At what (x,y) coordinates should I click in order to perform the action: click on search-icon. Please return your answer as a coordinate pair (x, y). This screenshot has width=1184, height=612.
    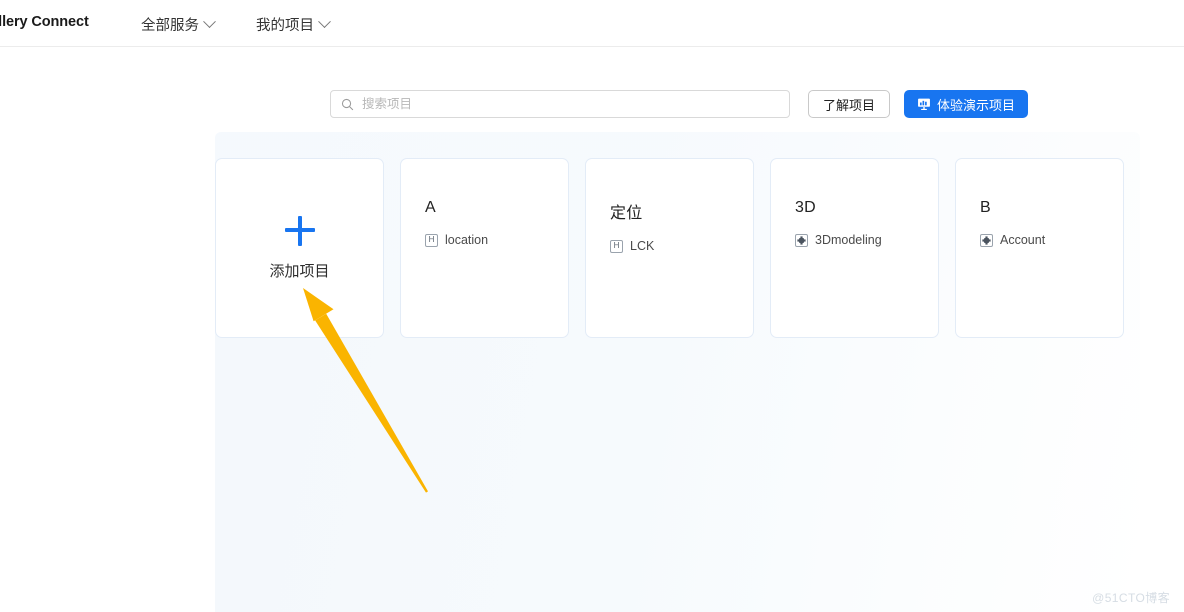
    Looking at the image, I should click on (347, 104).